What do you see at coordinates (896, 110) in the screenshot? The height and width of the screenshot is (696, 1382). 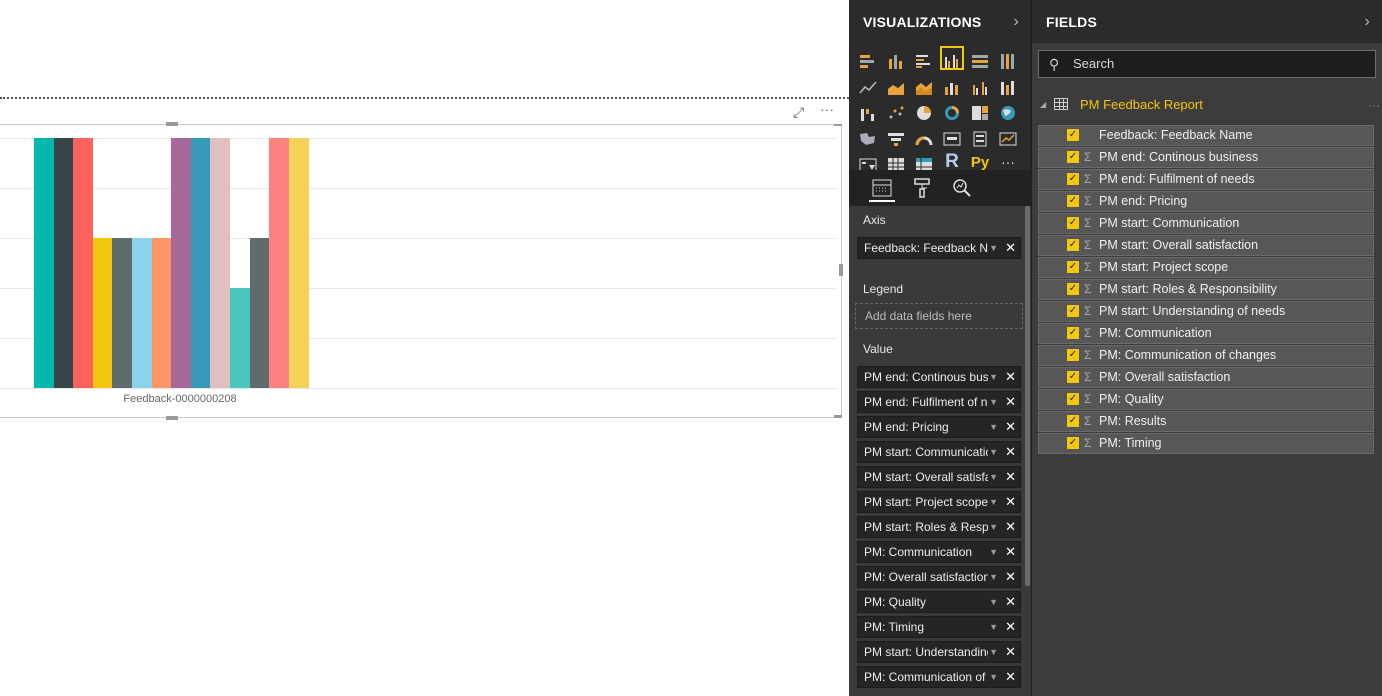 I see `scatter-chart-icon` at bounding box center [896, 110].